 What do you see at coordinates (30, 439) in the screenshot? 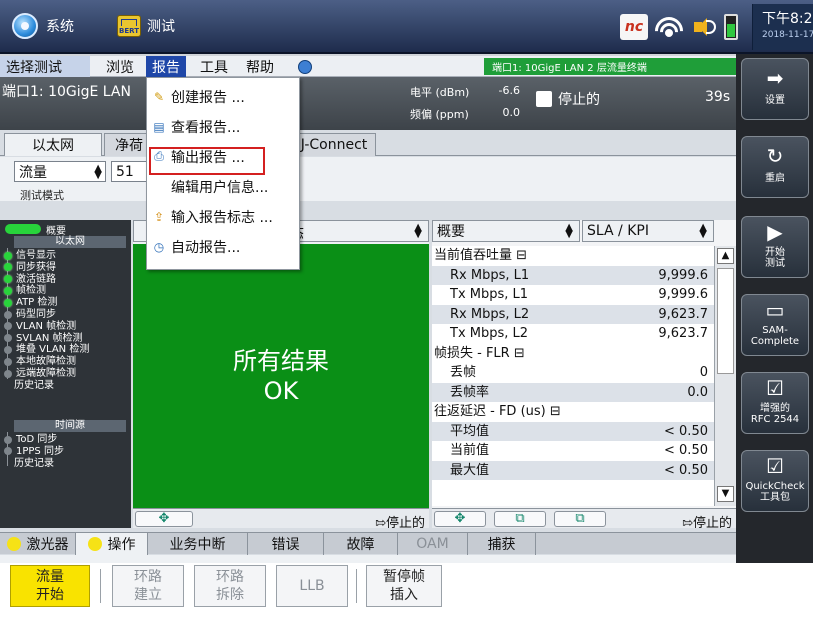
I see `tree-item: ToD 同步` at bounding box center [30, 439].